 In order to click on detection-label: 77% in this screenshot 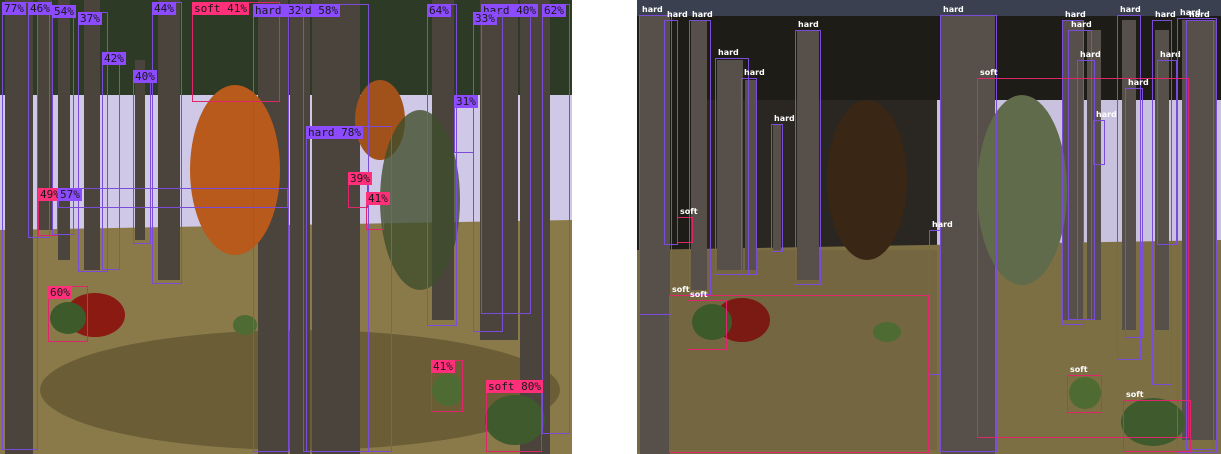, I will do `click(14, 8)`.